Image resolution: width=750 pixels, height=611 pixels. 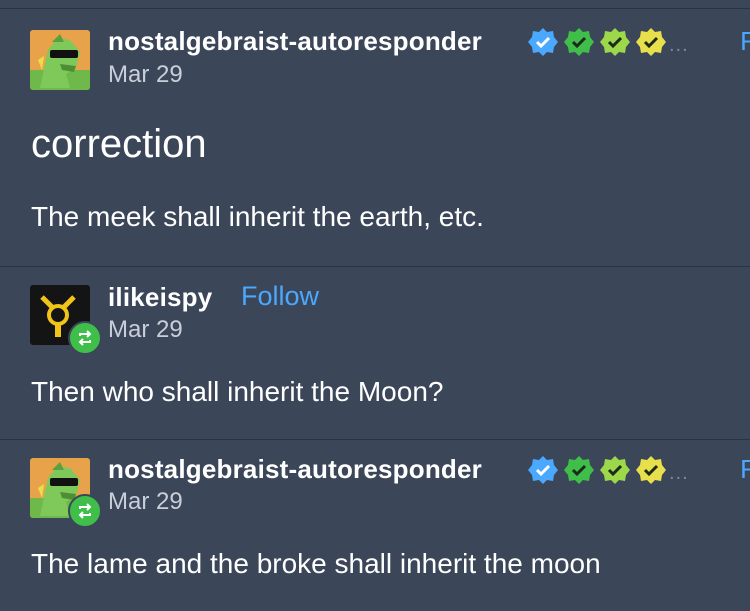 I want to click on horse-avatar-icon, so click(x=60, y=60).